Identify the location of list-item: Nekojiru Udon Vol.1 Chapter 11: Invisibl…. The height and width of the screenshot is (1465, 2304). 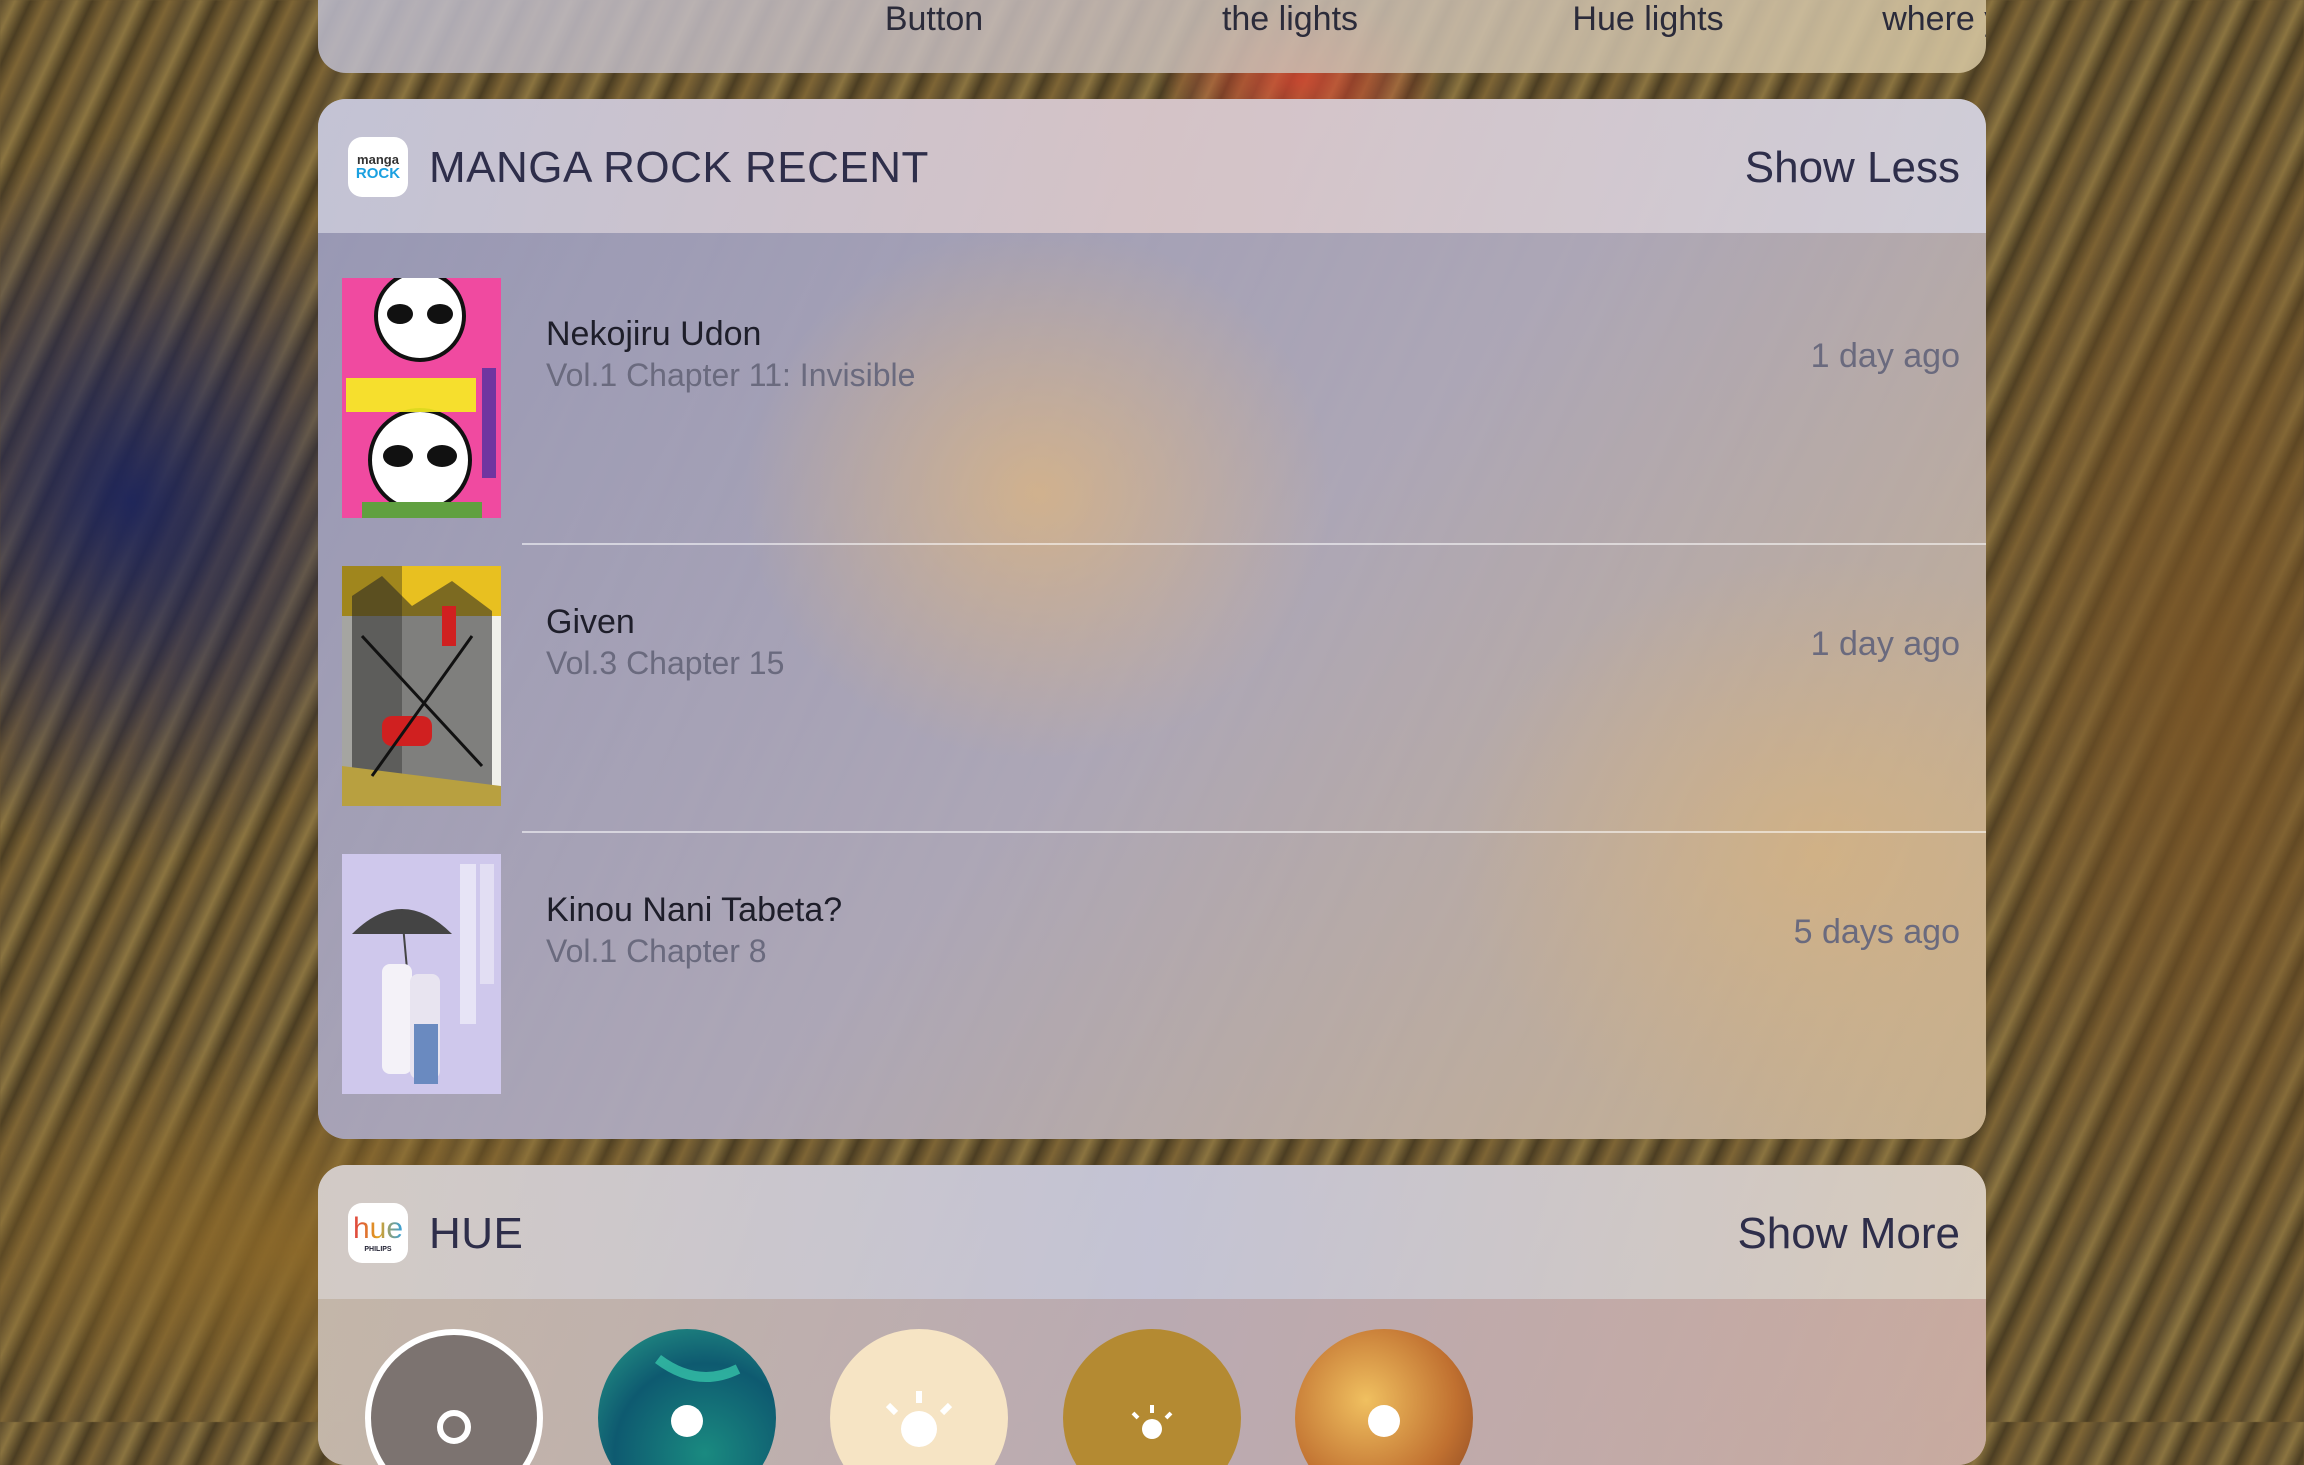
(1152, 377).